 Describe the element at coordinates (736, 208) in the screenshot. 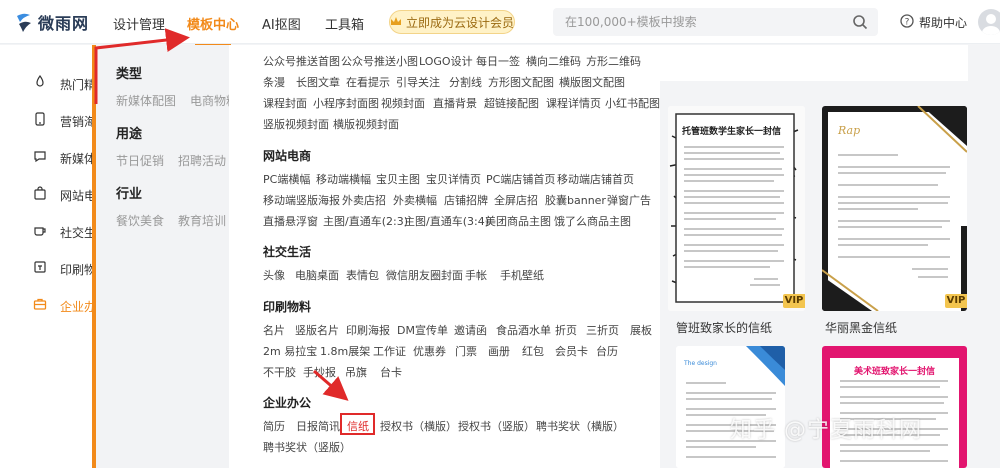

I see `template-card: 托管班数学生家长一封信 VIP` at that location.